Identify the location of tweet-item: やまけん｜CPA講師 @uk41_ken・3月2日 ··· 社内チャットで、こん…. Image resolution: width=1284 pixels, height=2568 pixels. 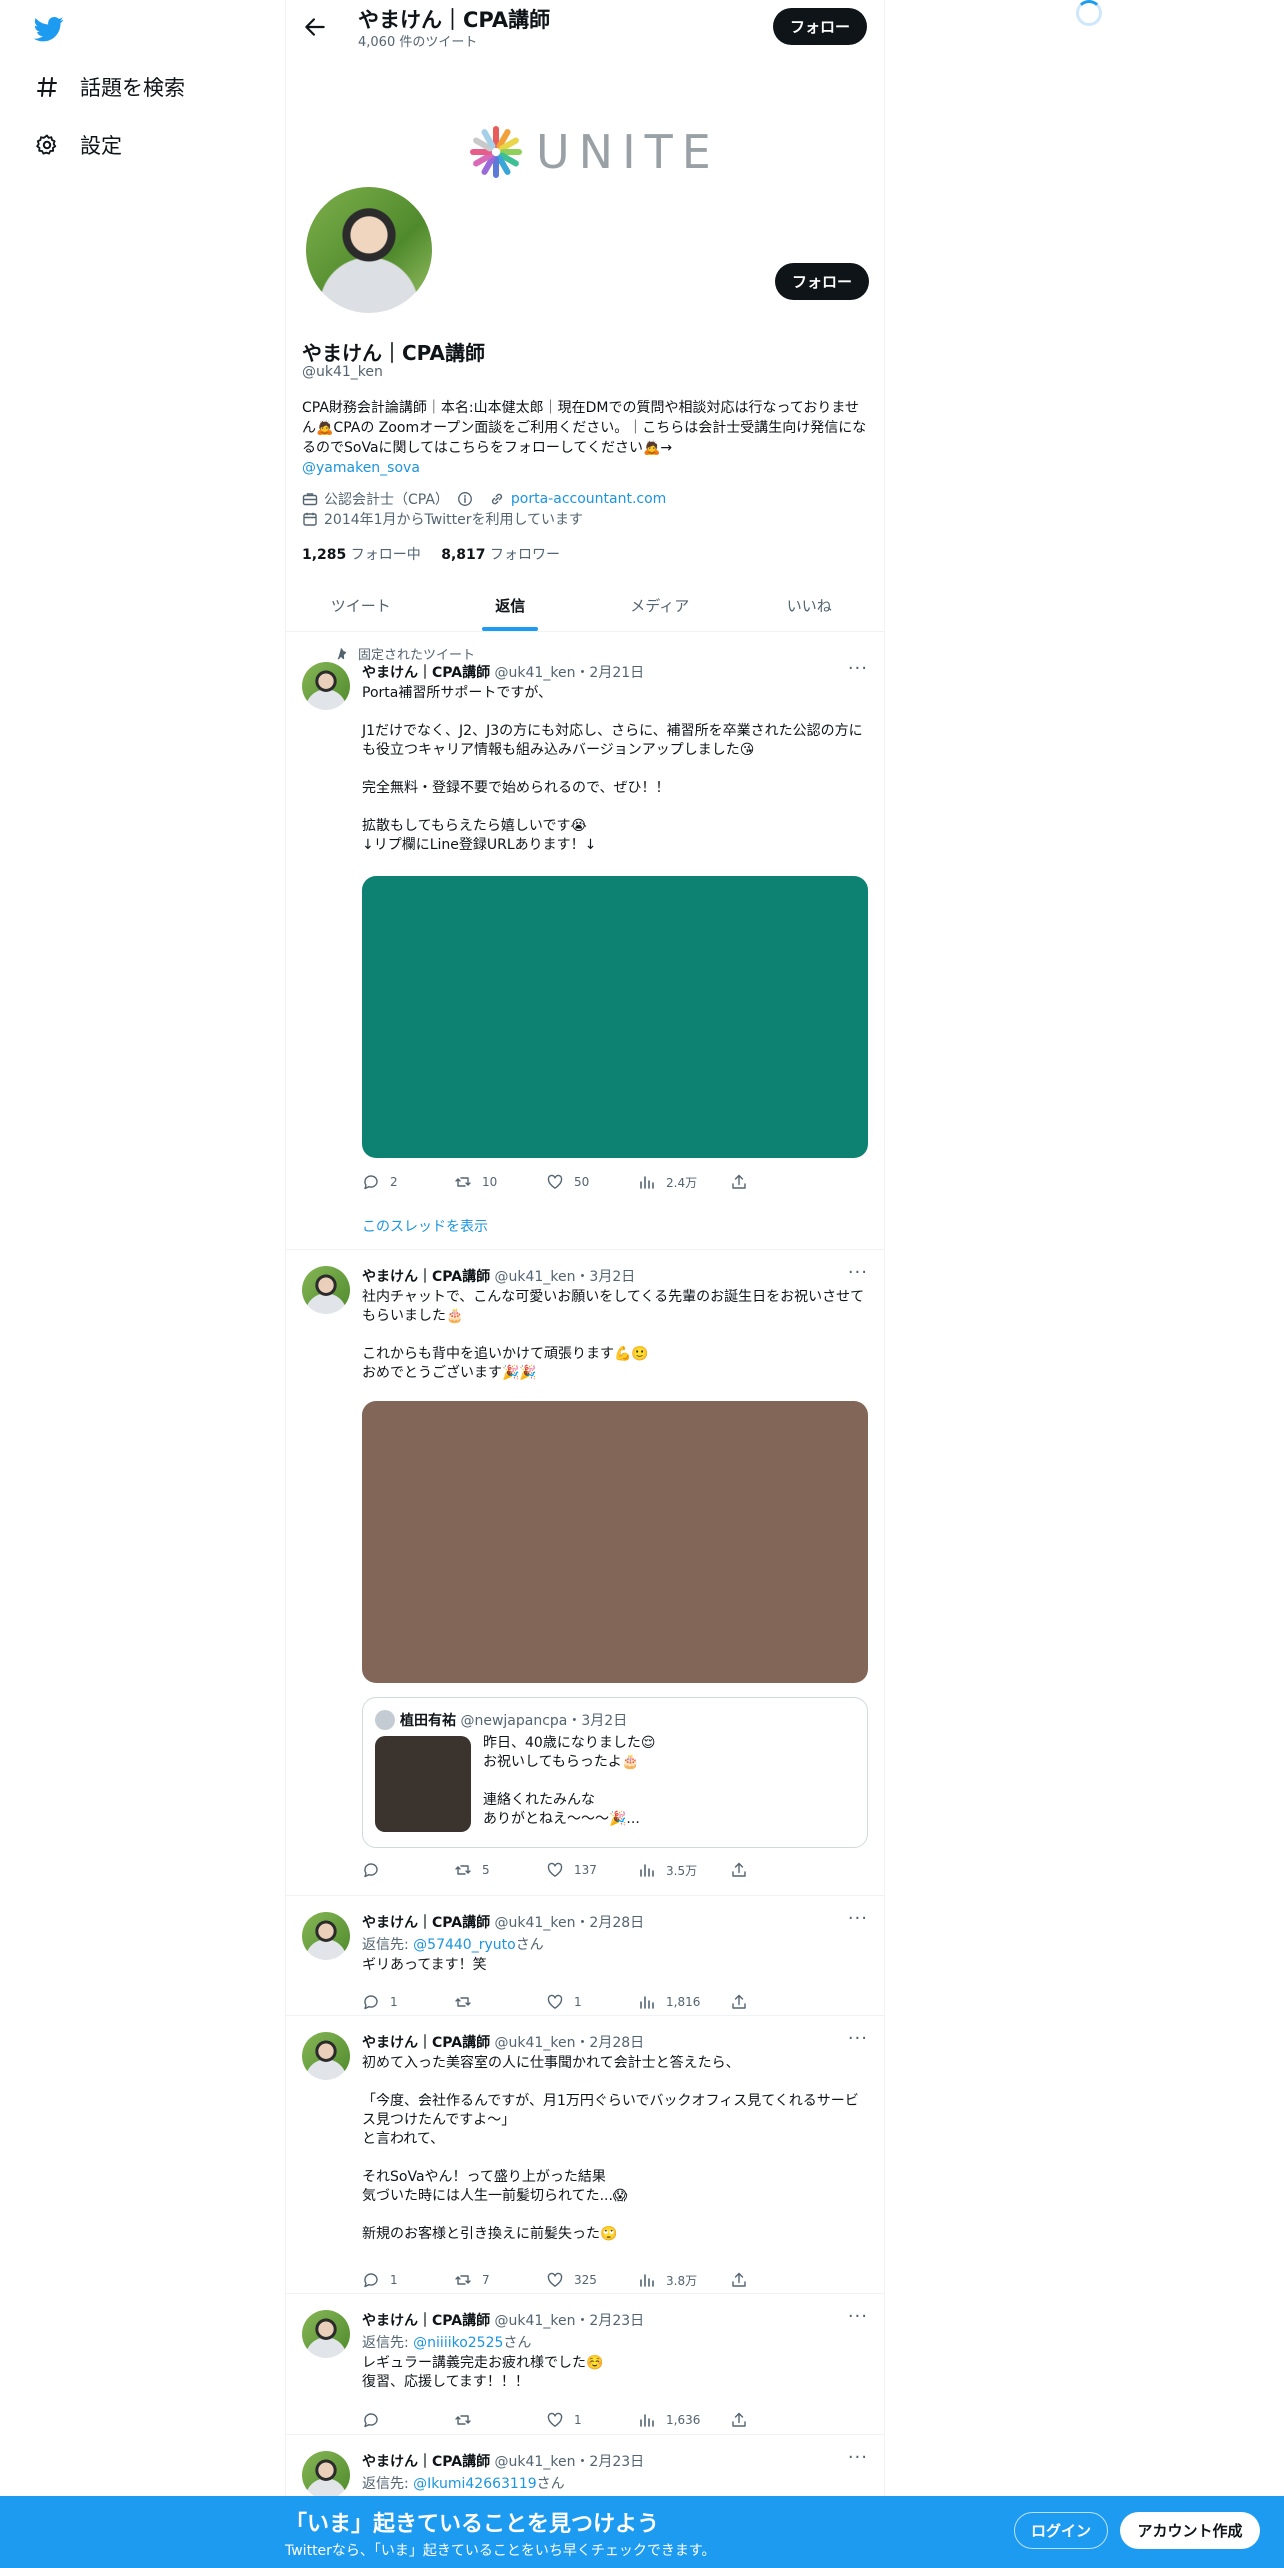
(585, 1573).